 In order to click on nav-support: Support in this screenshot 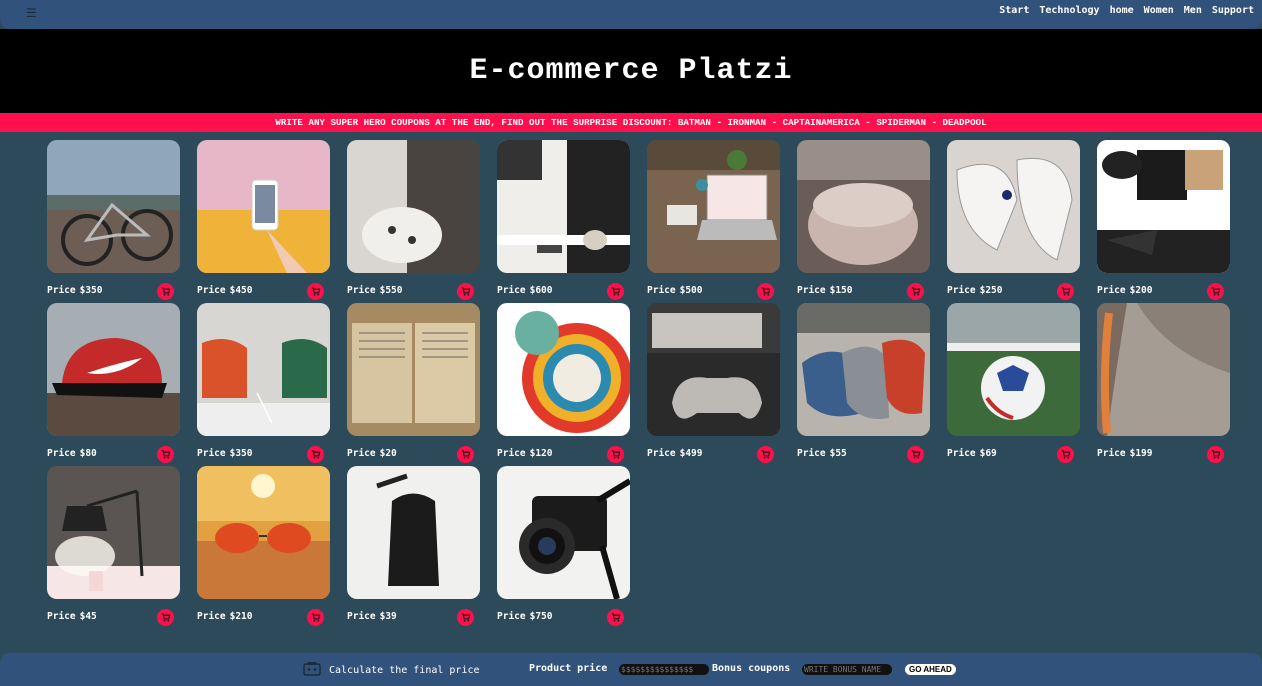, I will do `click(1233, 10)`.